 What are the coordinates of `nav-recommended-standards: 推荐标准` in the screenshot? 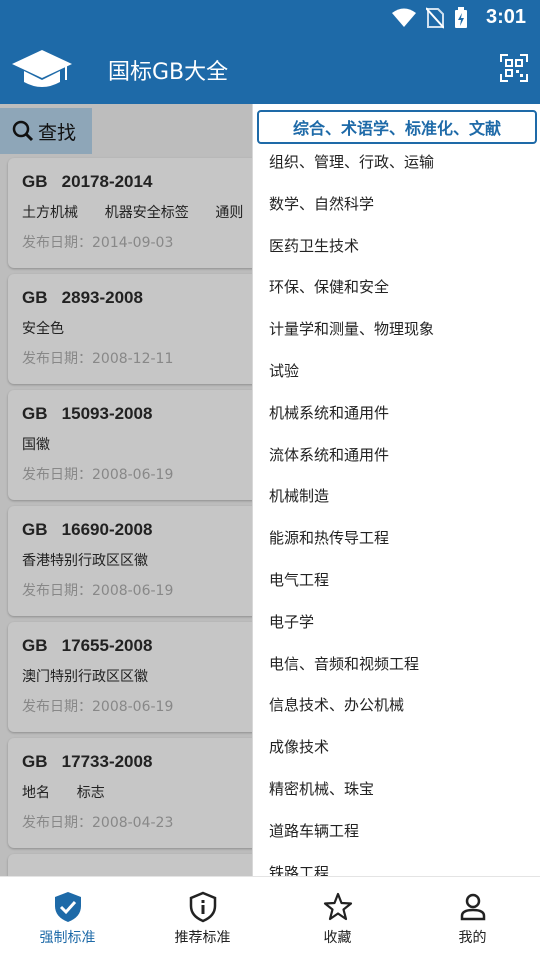 It's located at (202, 918).